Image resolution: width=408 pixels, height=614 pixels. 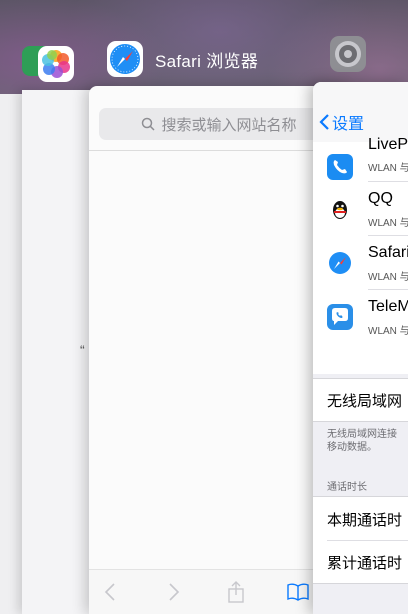 What do you see at coordinates (82, 350) in the screenshot?
I see `photos-card-text: “` at bounding box center [82, 350].